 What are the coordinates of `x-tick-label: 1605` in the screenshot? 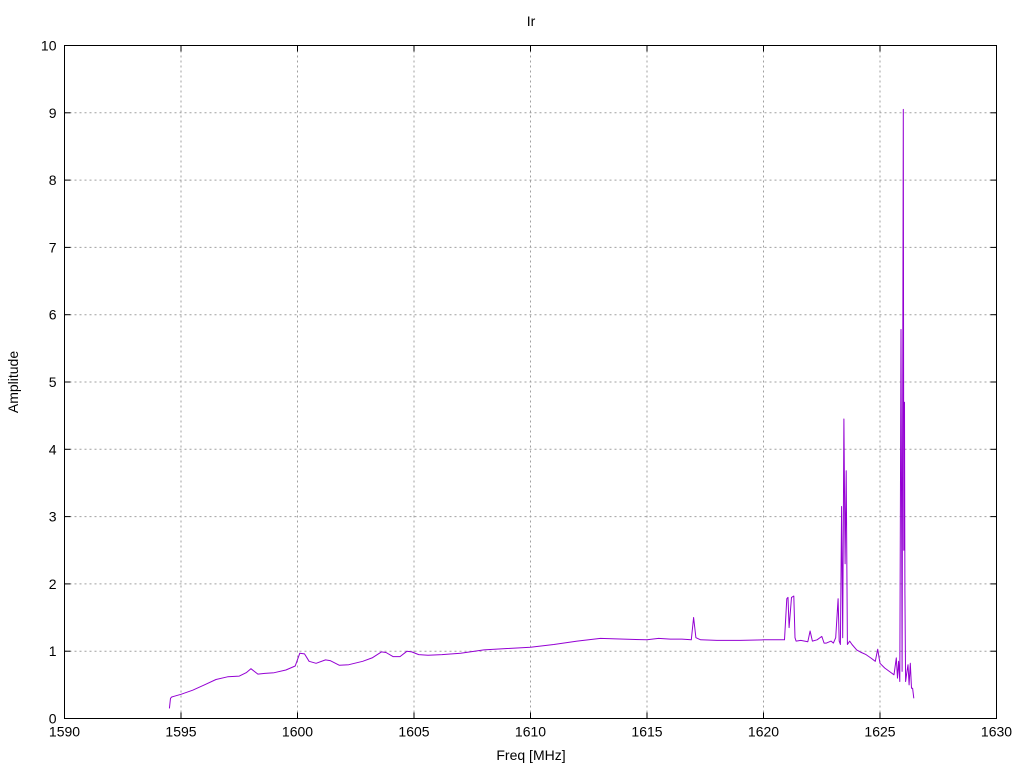 It's located at (413, 732).